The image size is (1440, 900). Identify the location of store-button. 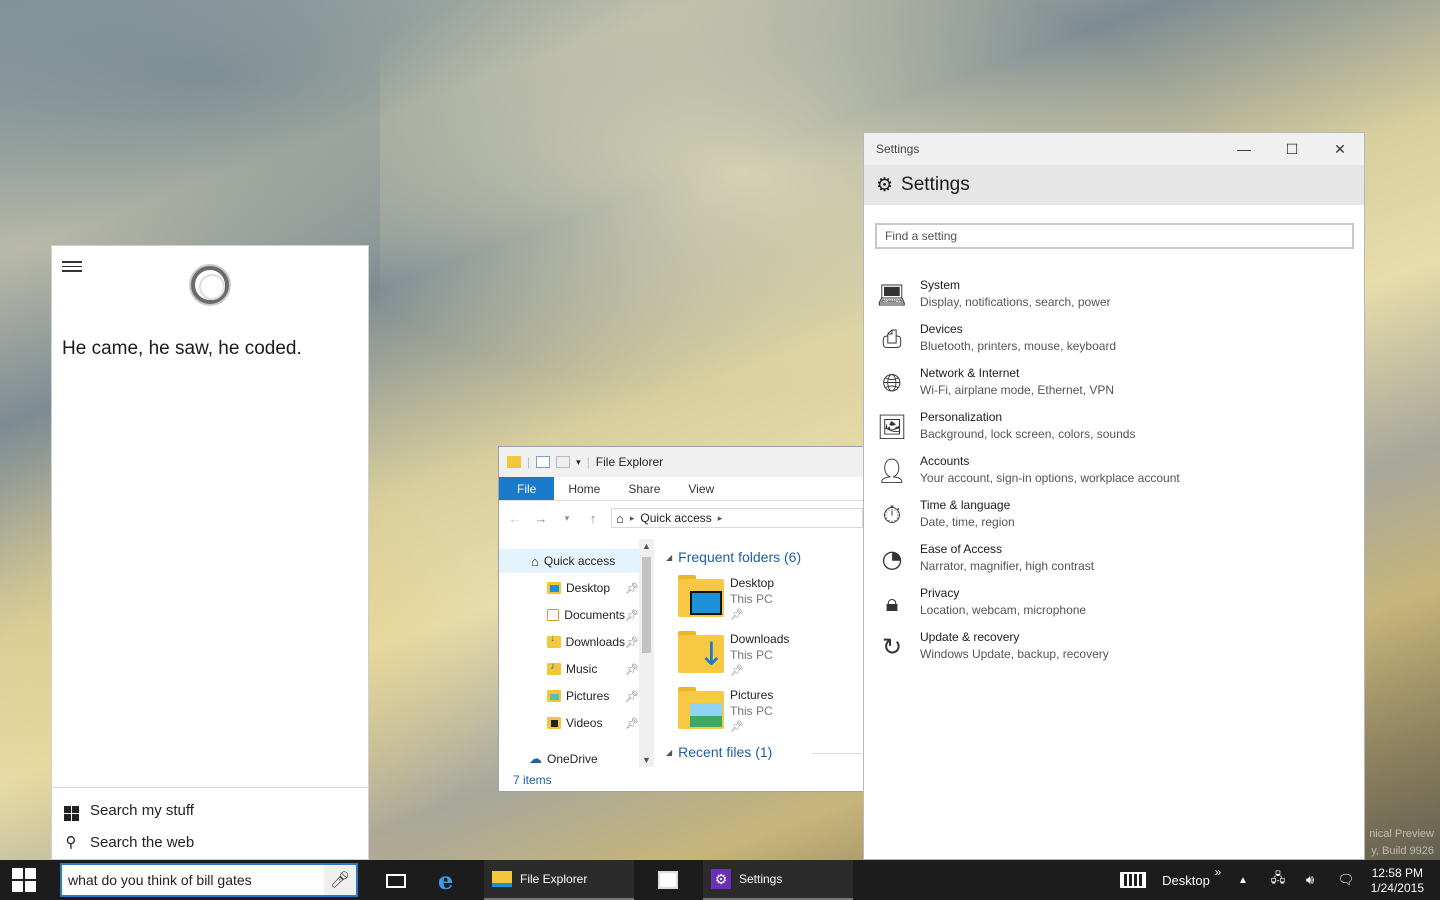
(670, 880).